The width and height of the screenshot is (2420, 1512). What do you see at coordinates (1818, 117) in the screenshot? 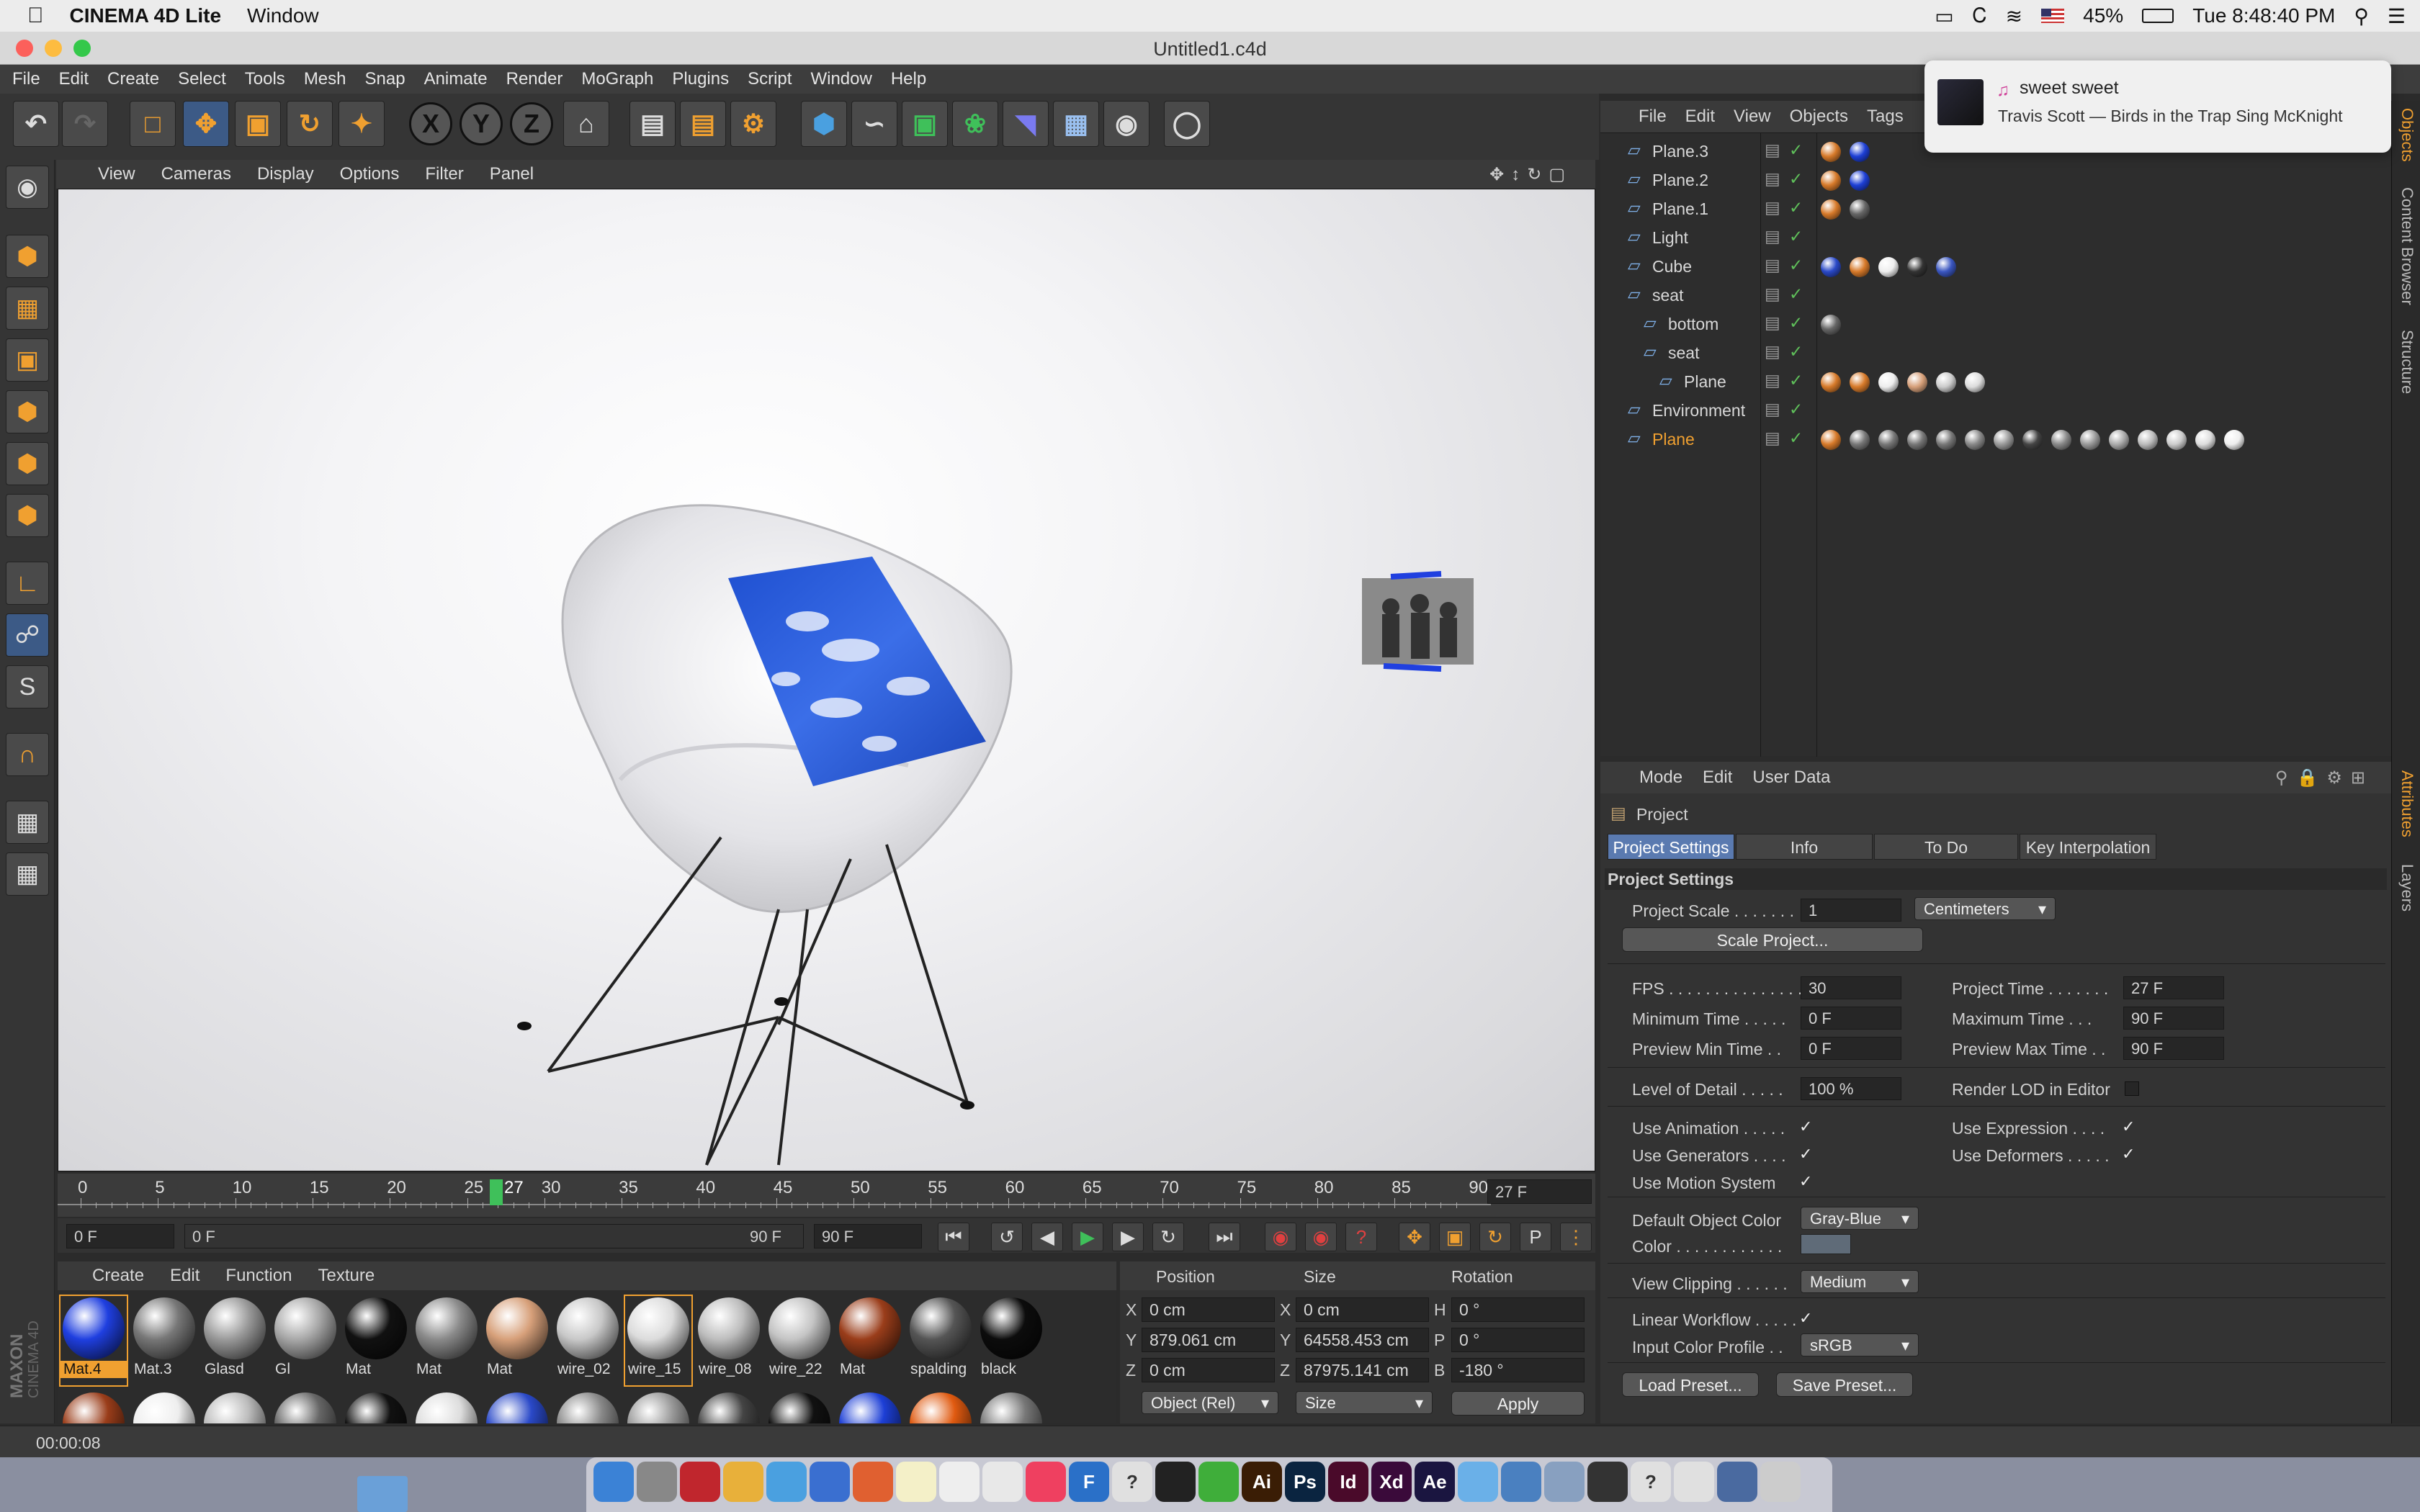
I see `object-menu-objects: Objects` at bounding box center [1818, 117].